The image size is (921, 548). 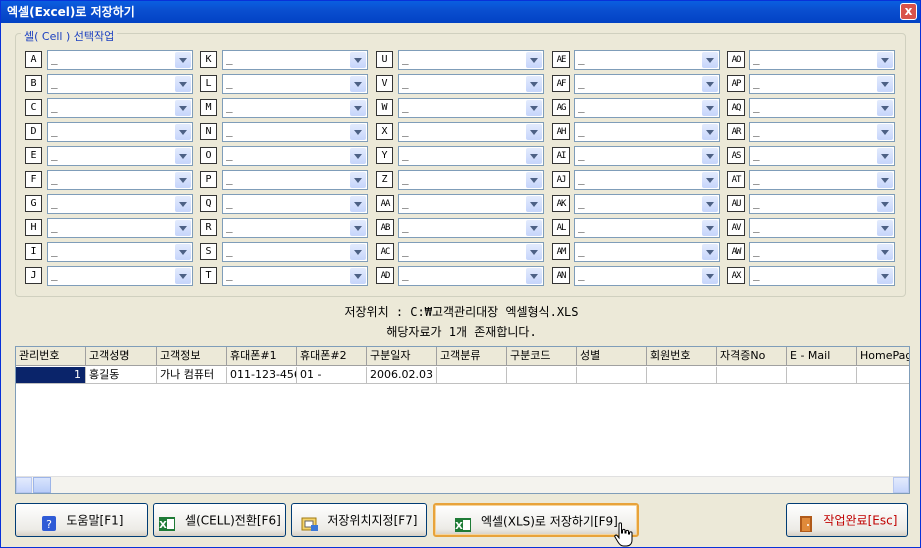 What do you see at coordinates (460, 12) in the screenshot?
I see `title-bar: 엑셀(Excel)로 저장하기 x` at bounding box center [460, 12].